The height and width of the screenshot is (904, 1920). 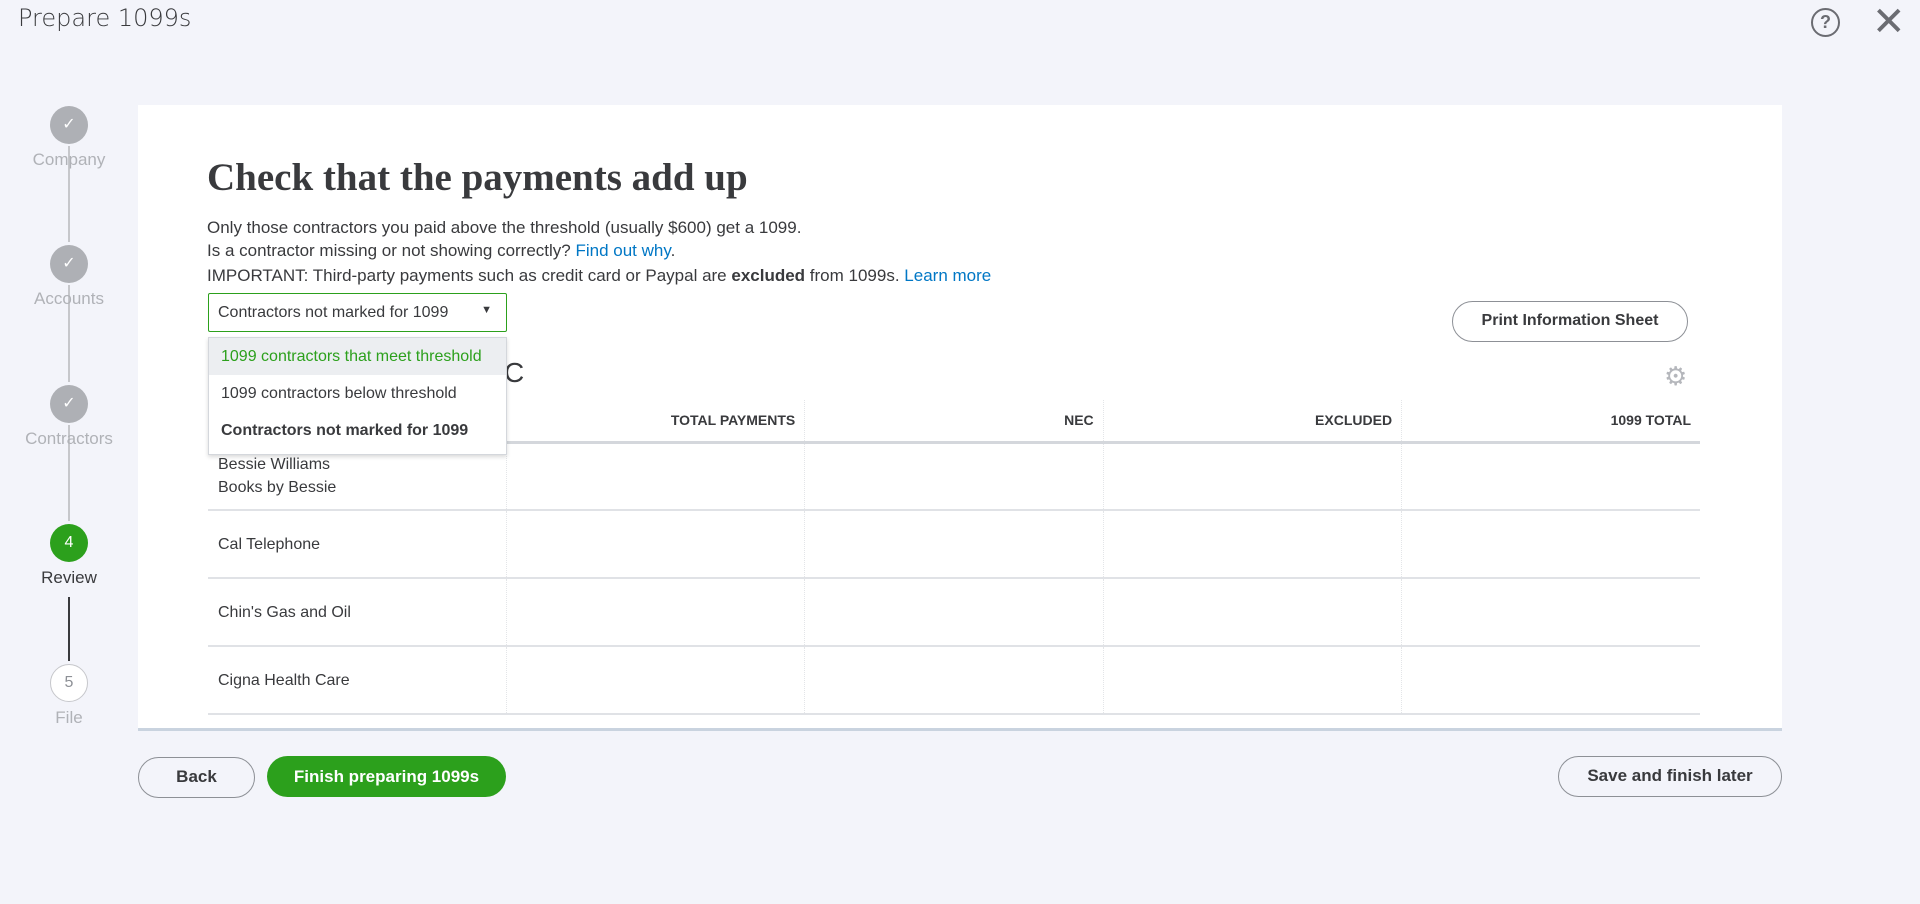 What do you see at coordinates (386, 776) in the screenshot?
I see `finish-preparing-button: Finish preparing 1099s` at bounding box center [386, 776].